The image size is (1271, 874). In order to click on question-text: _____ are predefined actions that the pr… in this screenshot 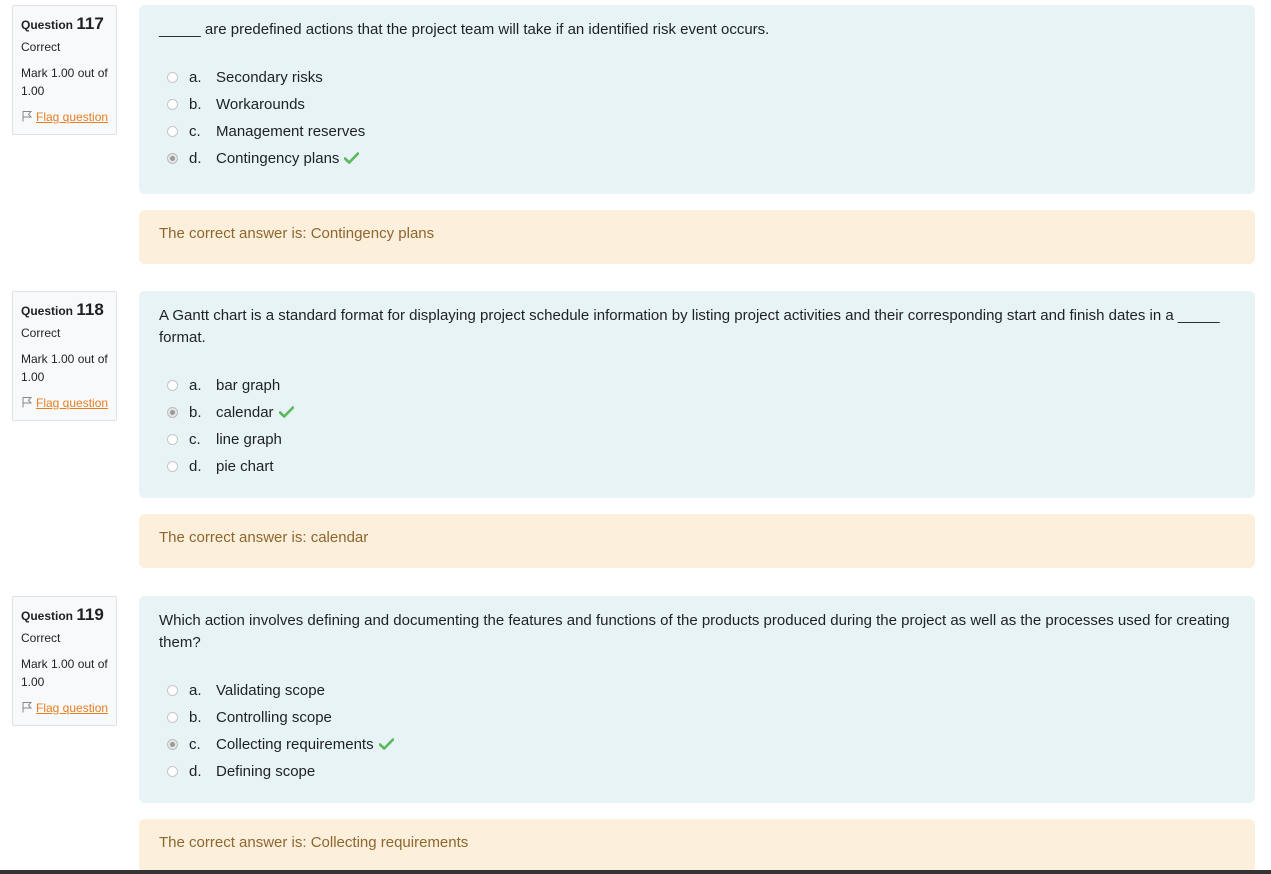, I will do `click(464, 29)`.